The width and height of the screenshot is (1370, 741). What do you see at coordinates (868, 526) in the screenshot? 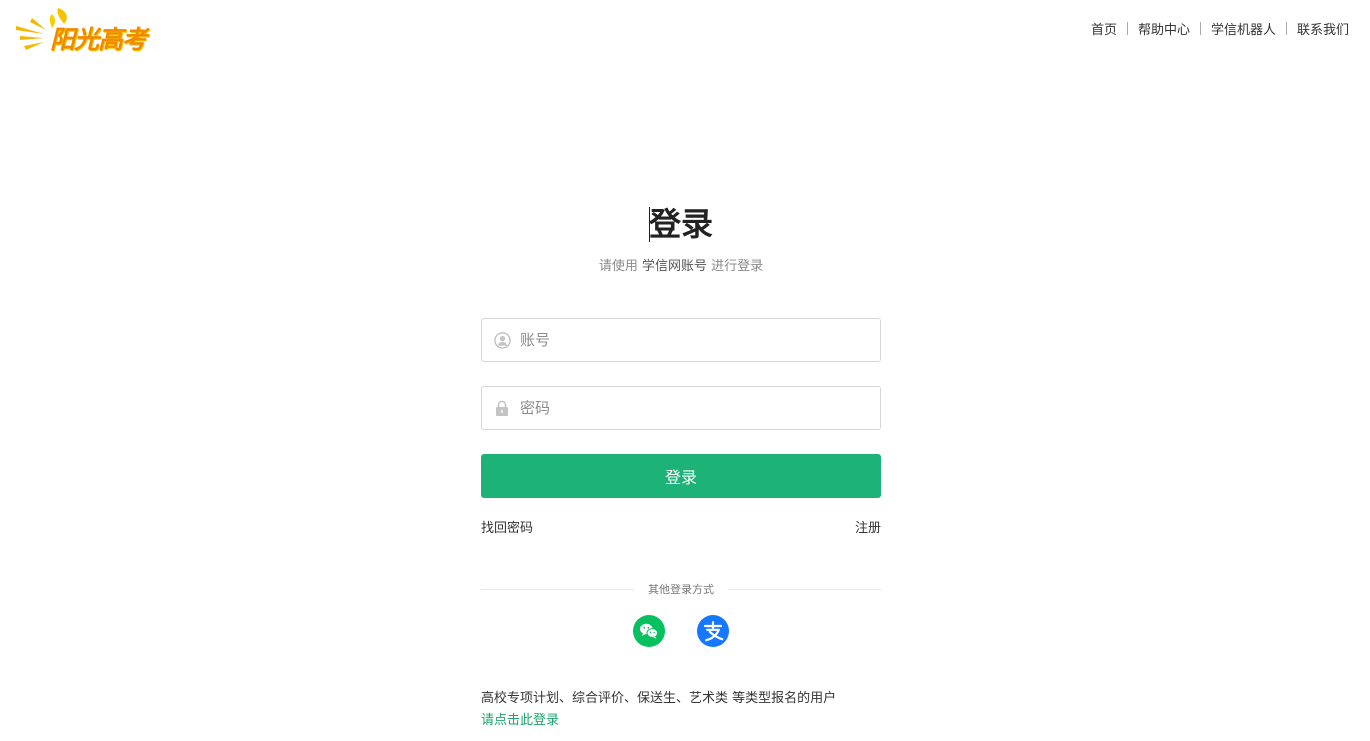
I see `register-link: 注册` at bounding box center [868, 526].